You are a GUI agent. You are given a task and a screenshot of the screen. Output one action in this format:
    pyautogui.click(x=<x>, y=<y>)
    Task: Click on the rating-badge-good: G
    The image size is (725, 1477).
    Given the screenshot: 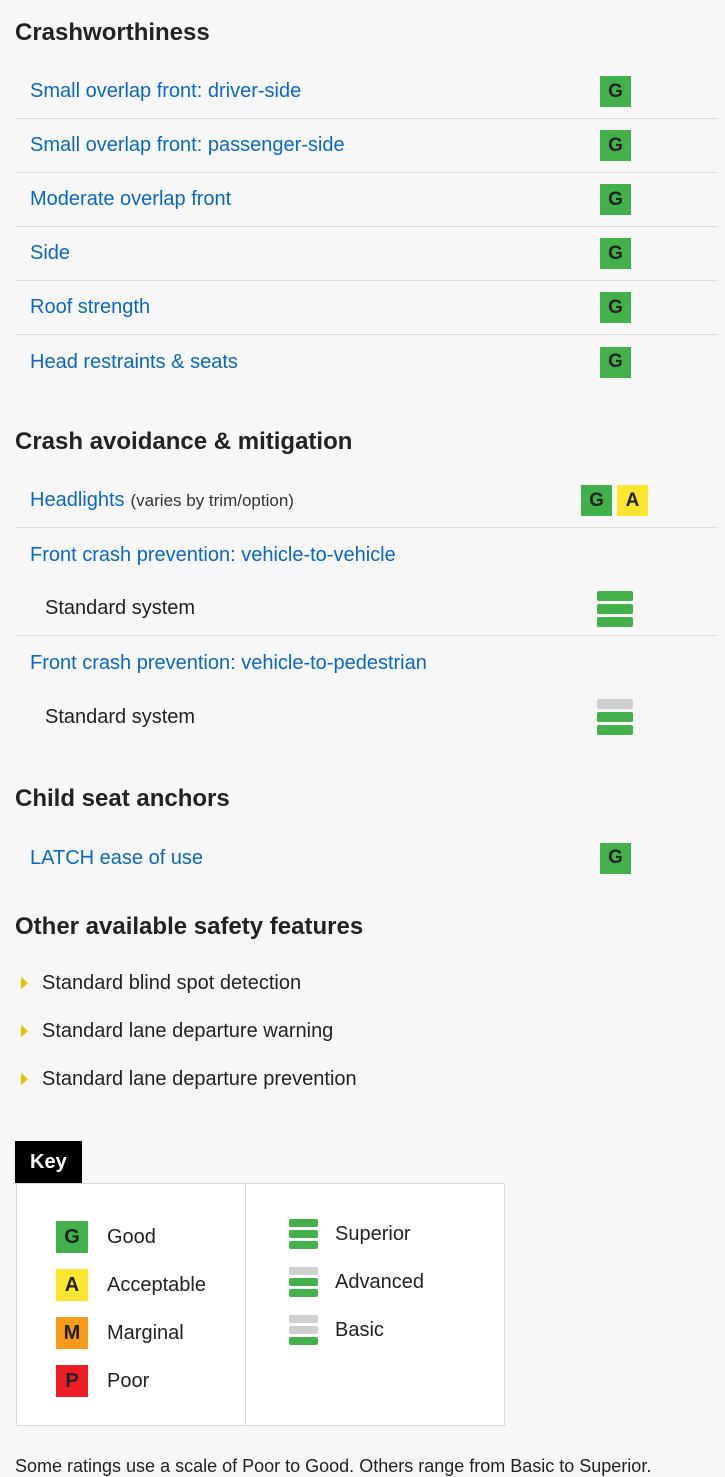 What is the action you would take?
    pyautogui.click(x=596, y=500)
    